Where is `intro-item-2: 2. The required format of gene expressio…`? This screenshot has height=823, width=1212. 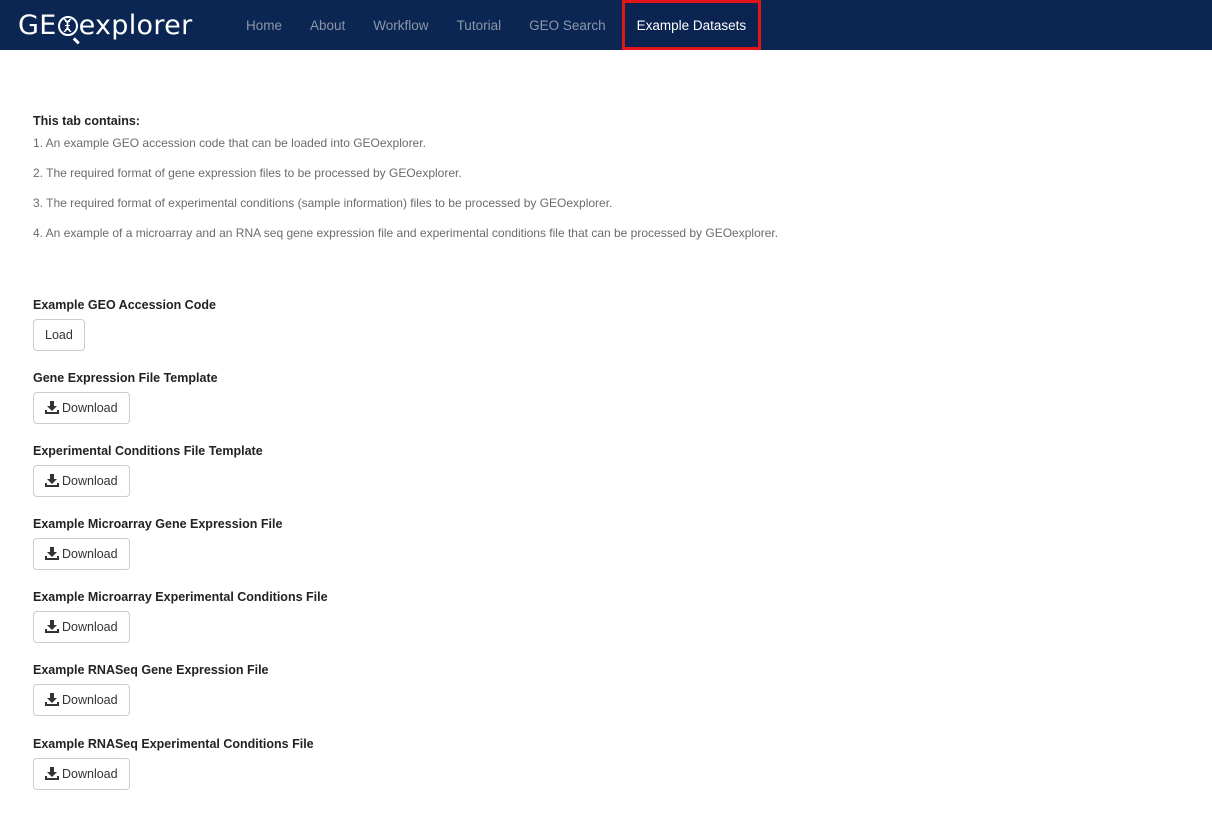 intro-item-2: 2. The required format of gene expressio… is located at coordinates (247, 173).